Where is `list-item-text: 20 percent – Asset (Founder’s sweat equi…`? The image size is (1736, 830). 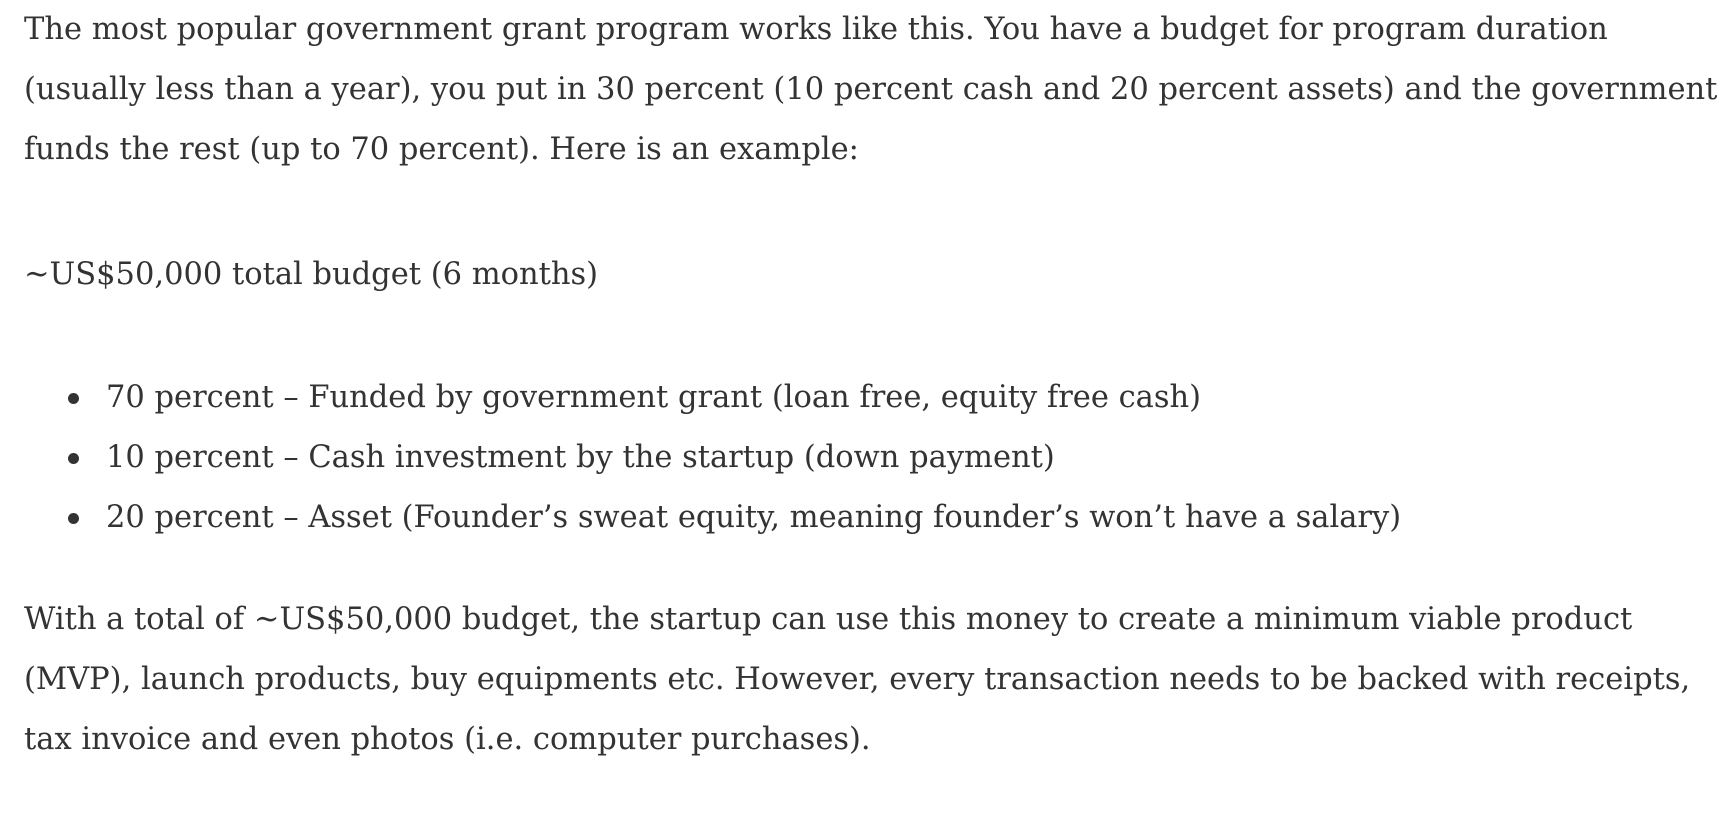
list-item-text: 20 percent – Asset (Founder’s sweat equi… is located at coordinates (754, 517).